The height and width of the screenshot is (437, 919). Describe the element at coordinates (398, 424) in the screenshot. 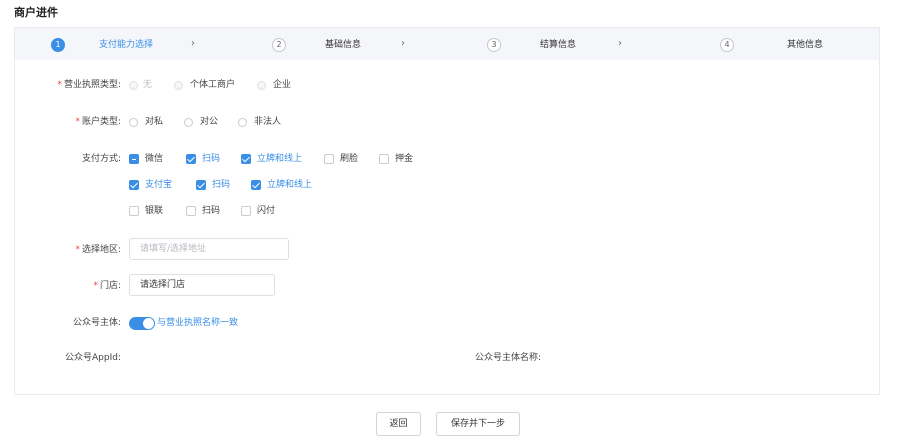

I see `back-button: 返回` at that location.